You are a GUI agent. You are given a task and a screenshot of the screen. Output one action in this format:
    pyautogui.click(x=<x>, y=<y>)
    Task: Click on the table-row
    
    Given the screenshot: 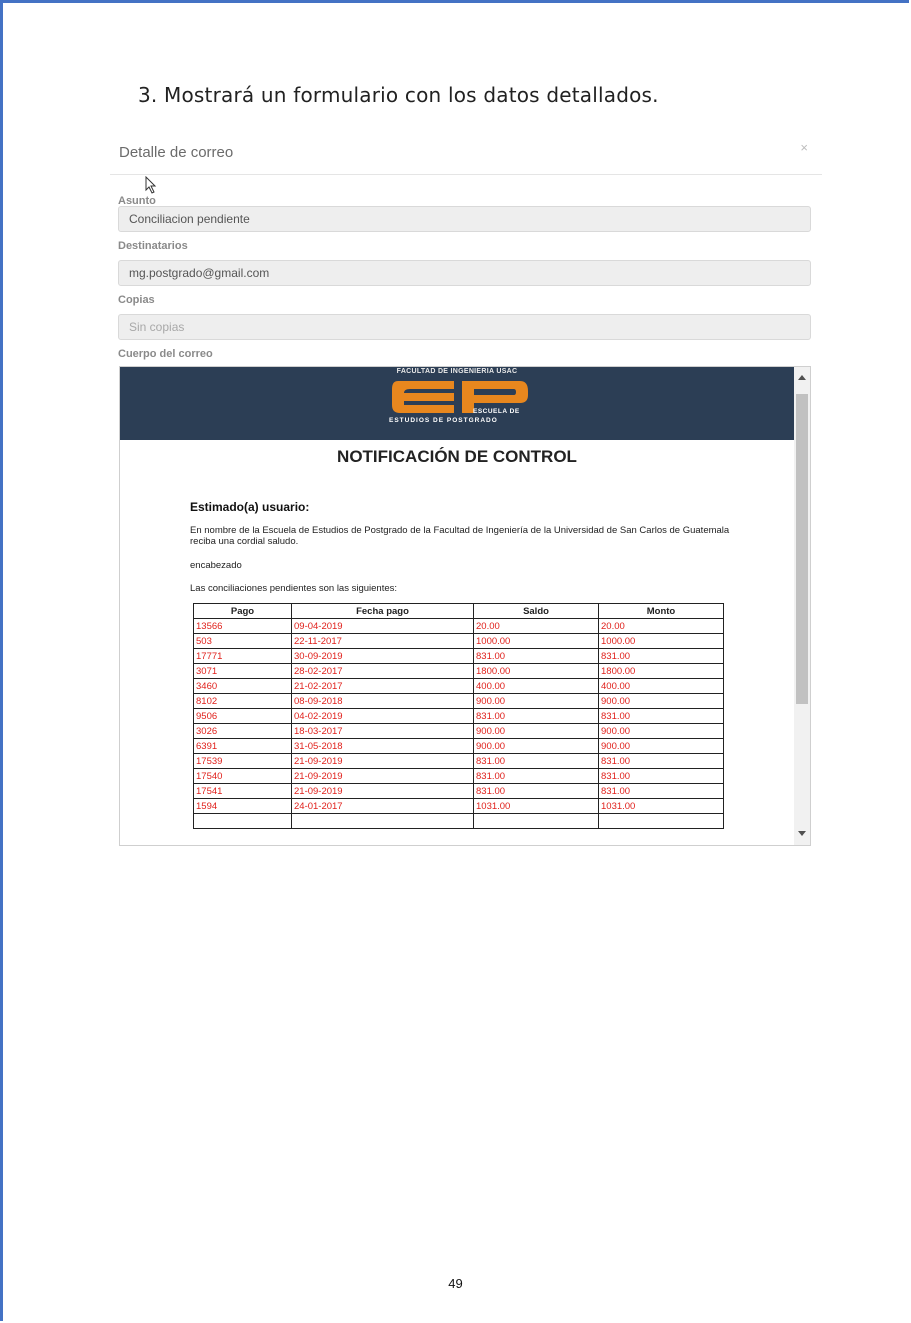 What is the action you would take?
    pyautogui.click(x=458, y=821)
    